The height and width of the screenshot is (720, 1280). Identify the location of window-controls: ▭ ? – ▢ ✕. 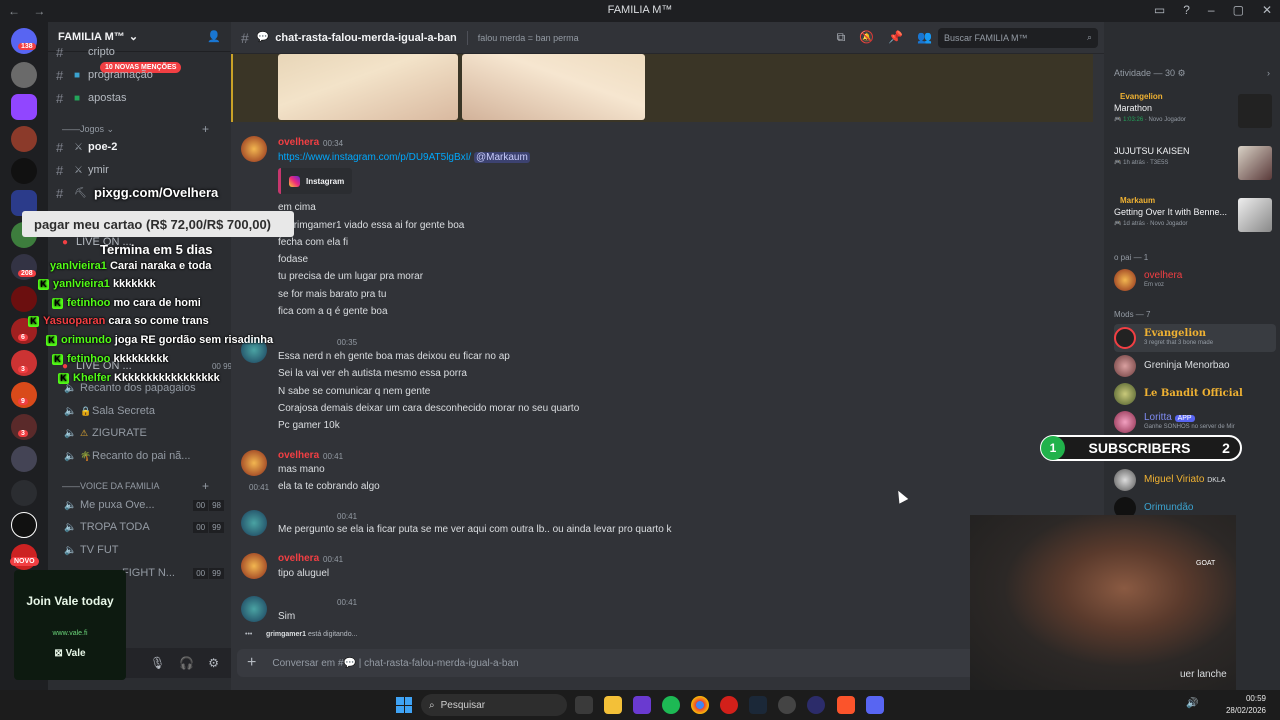
(1213, 10).